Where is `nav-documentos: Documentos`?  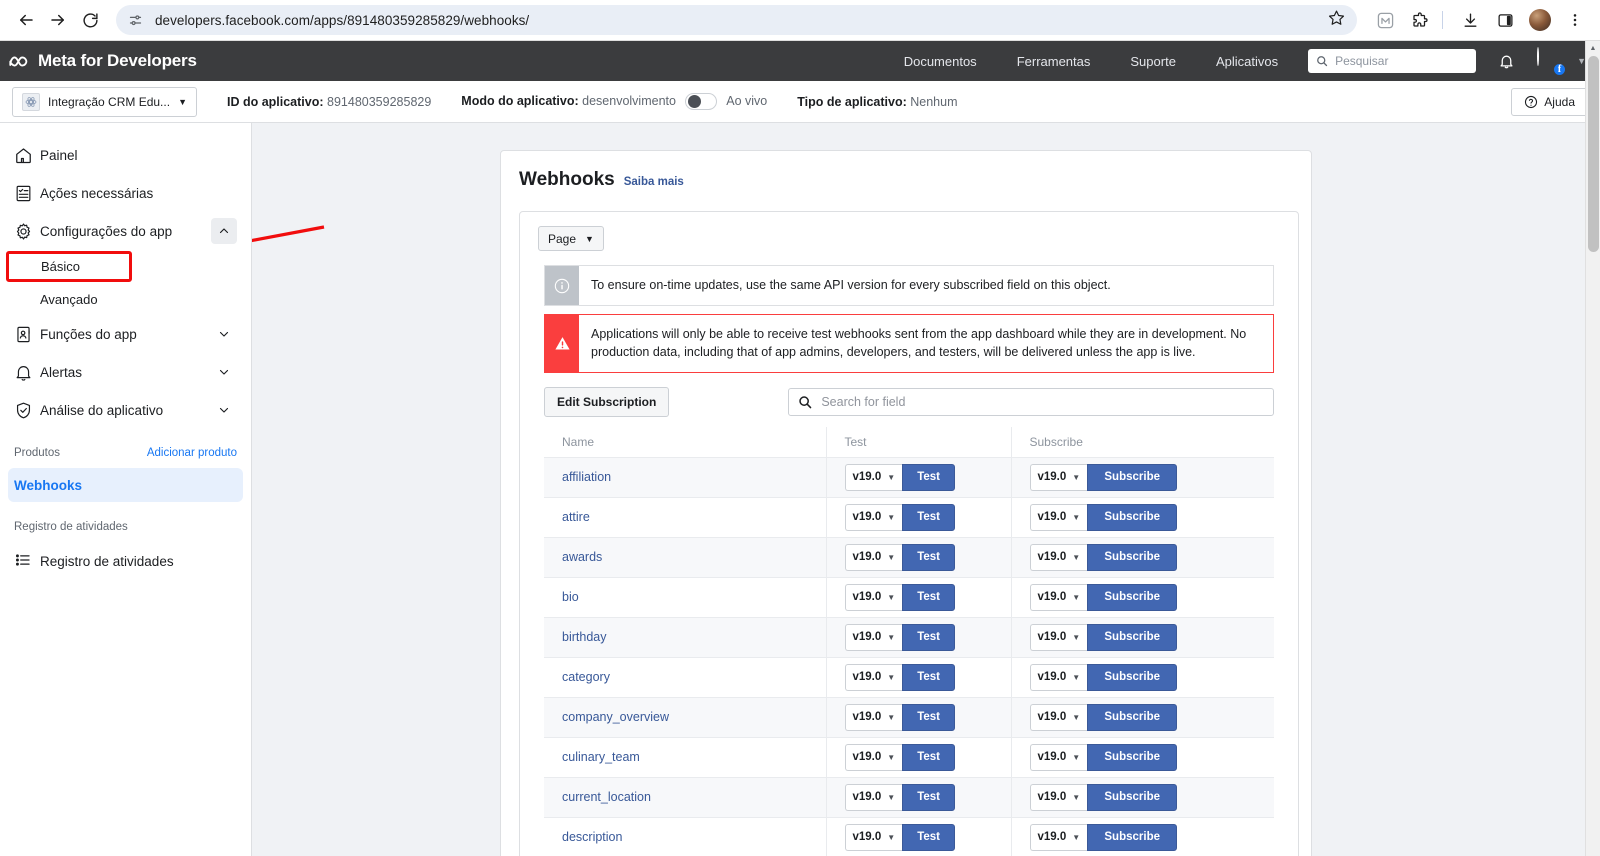 nav-documentos: Documentos is located at coordinates (940, 61).